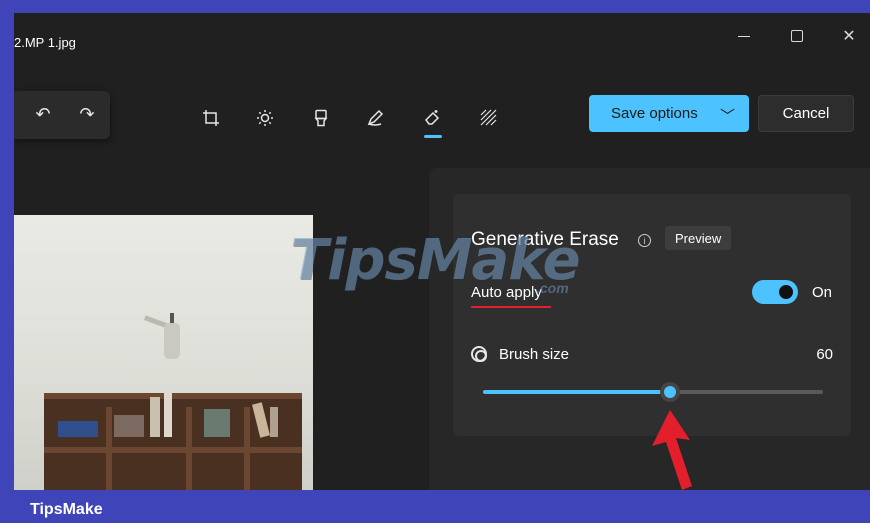 The image size is (870, 523). I want to click on auto-apply-label: Auto apply, so click(506, 292).